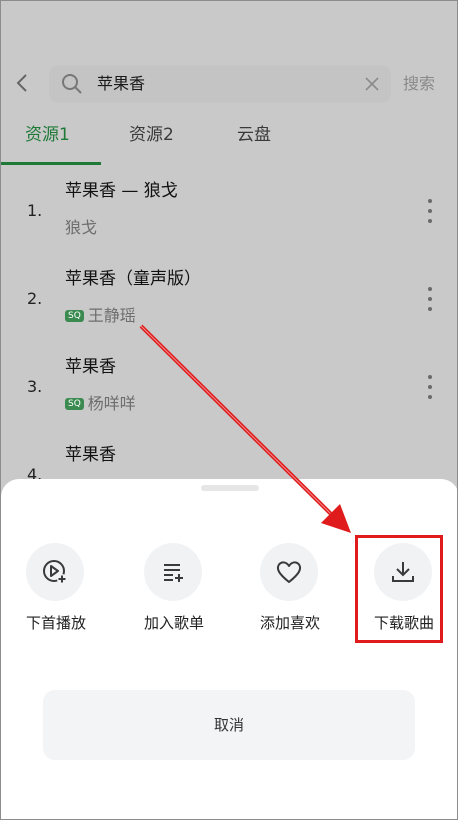 This screenshot has height=820, width=458. I want to click on tab-source-1: 资源1, so click(47, 135).